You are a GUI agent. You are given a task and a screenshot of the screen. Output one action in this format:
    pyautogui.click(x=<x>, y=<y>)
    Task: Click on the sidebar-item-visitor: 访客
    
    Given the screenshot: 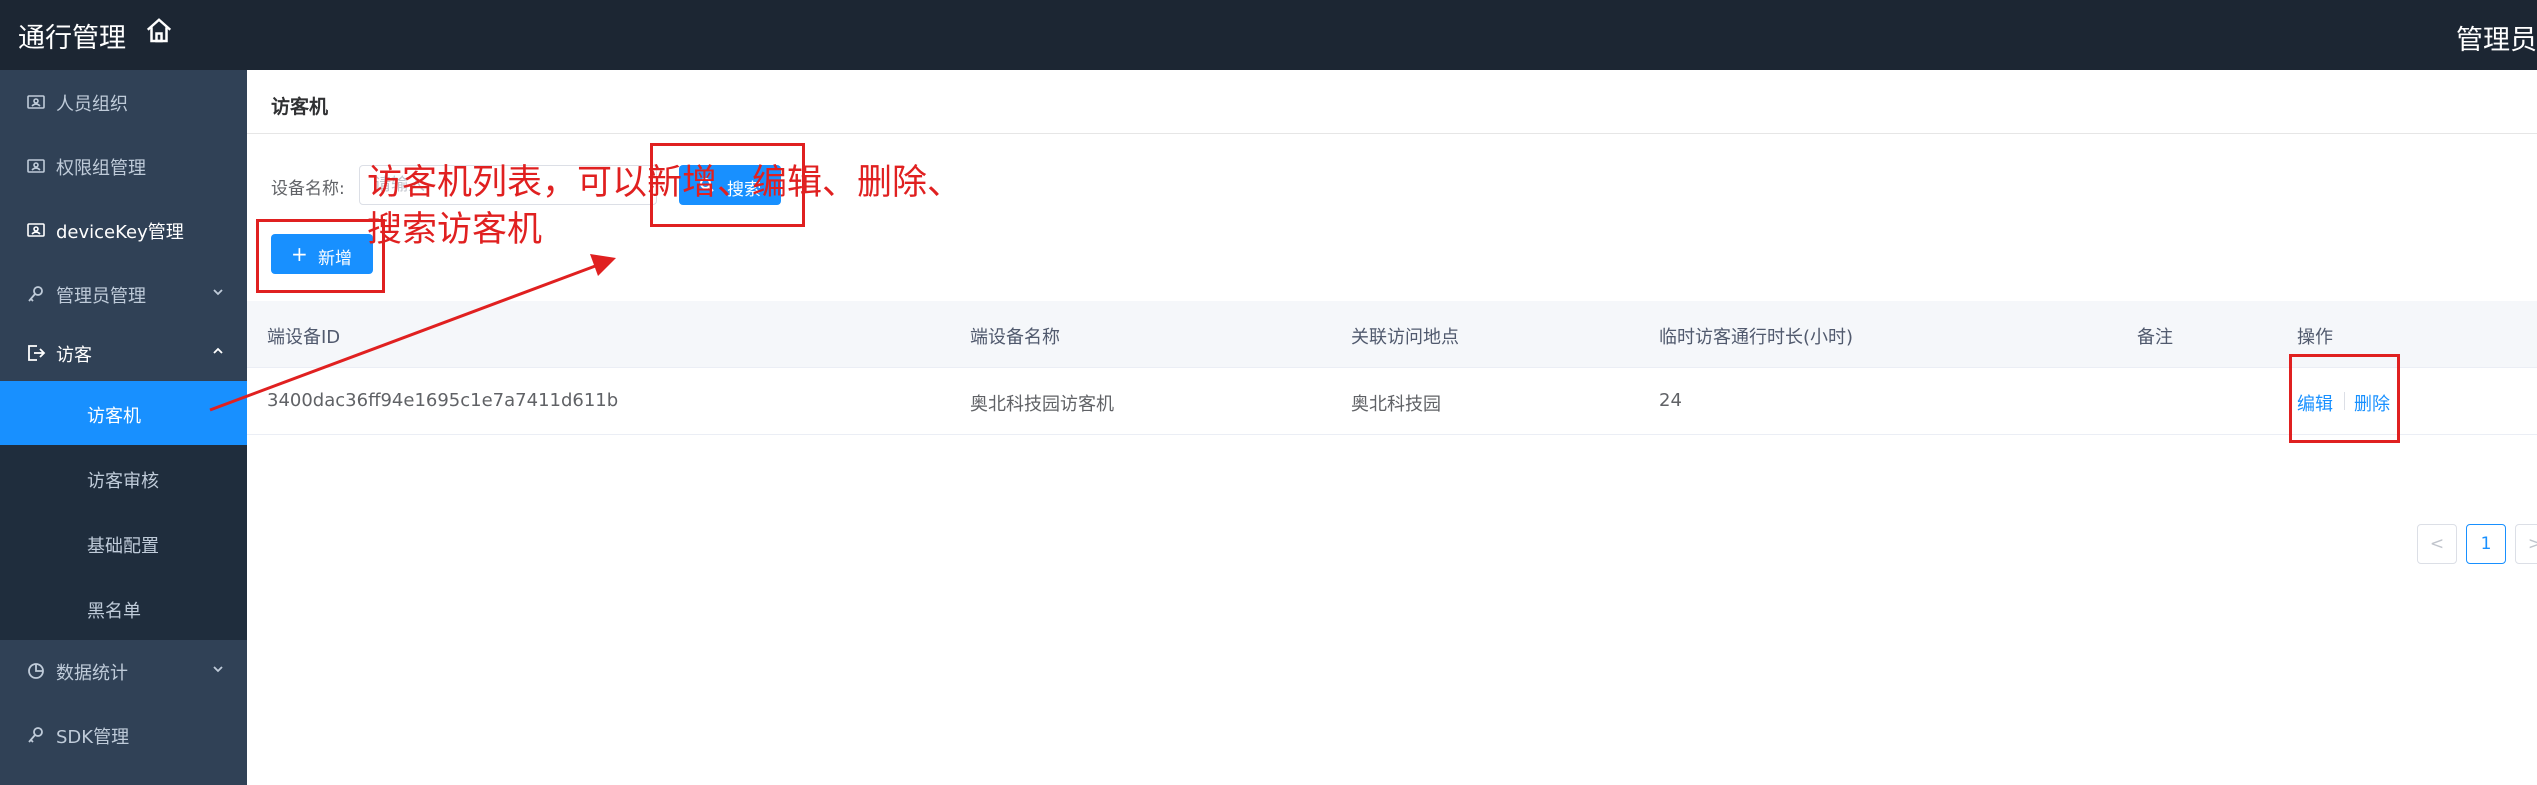 What is the action you would take?
    pyautogui.click(x=123, y=353)
    